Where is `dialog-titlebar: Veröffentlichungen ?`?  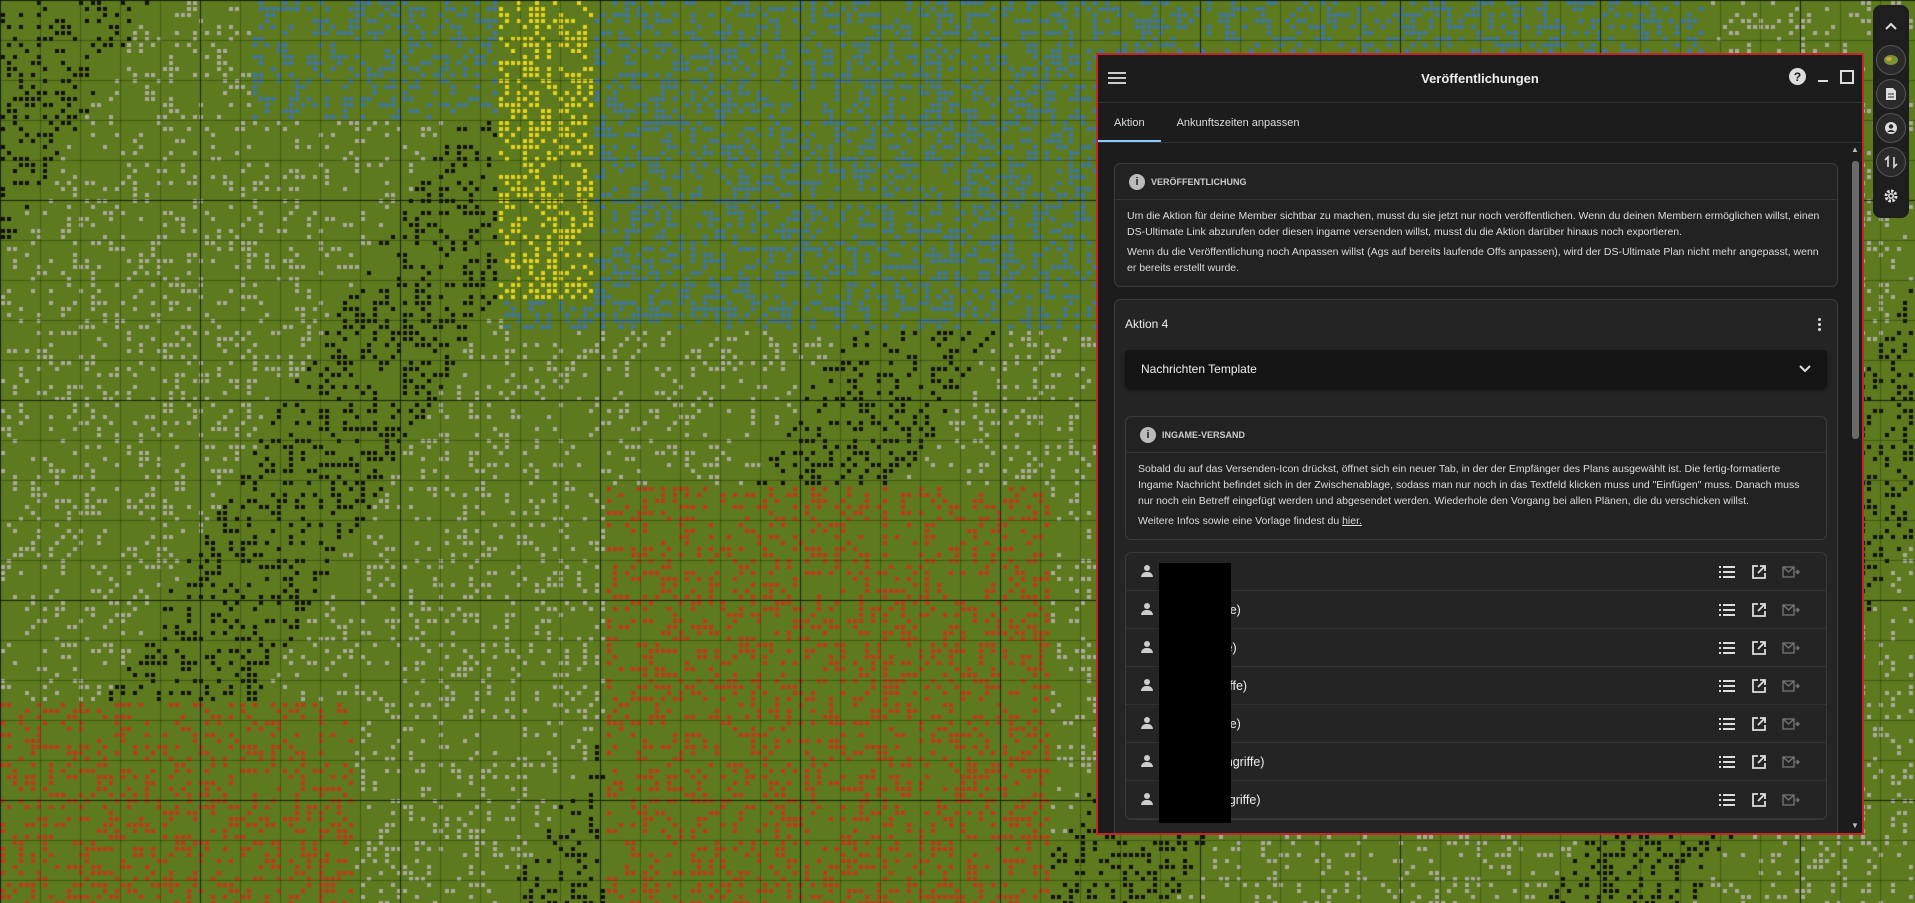
dialog-titlebar: Veröffentlichungen ? is located at coordinates (1480, 79).